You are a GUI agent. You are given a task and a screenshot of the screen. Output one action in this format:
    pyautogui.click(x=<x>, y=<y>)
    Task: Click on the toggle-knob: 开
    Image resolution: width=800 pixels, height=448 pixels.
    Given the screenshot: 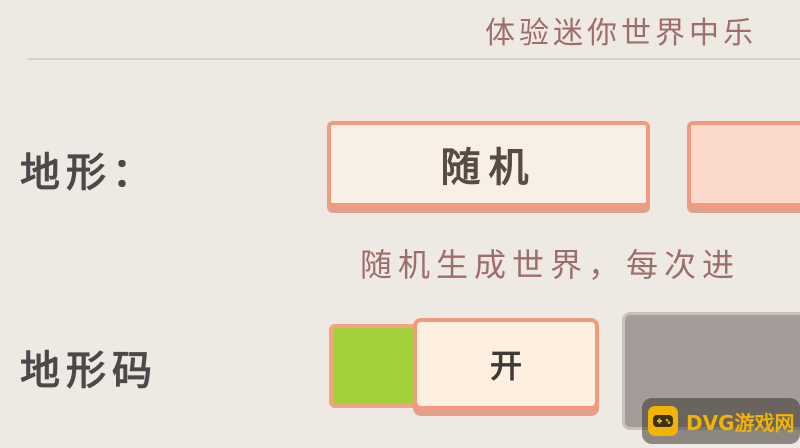 What is the action you would take?
    pyautogui.click(x=506, y=364)
    